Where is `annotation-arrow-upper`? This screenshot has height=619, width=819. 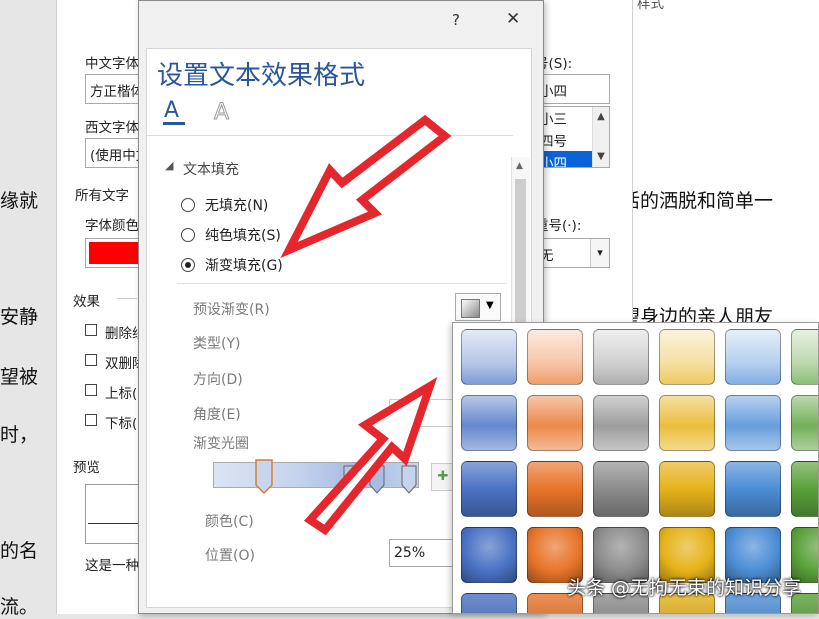 annotation-arrow-upper is located at coordinates (366, 186).